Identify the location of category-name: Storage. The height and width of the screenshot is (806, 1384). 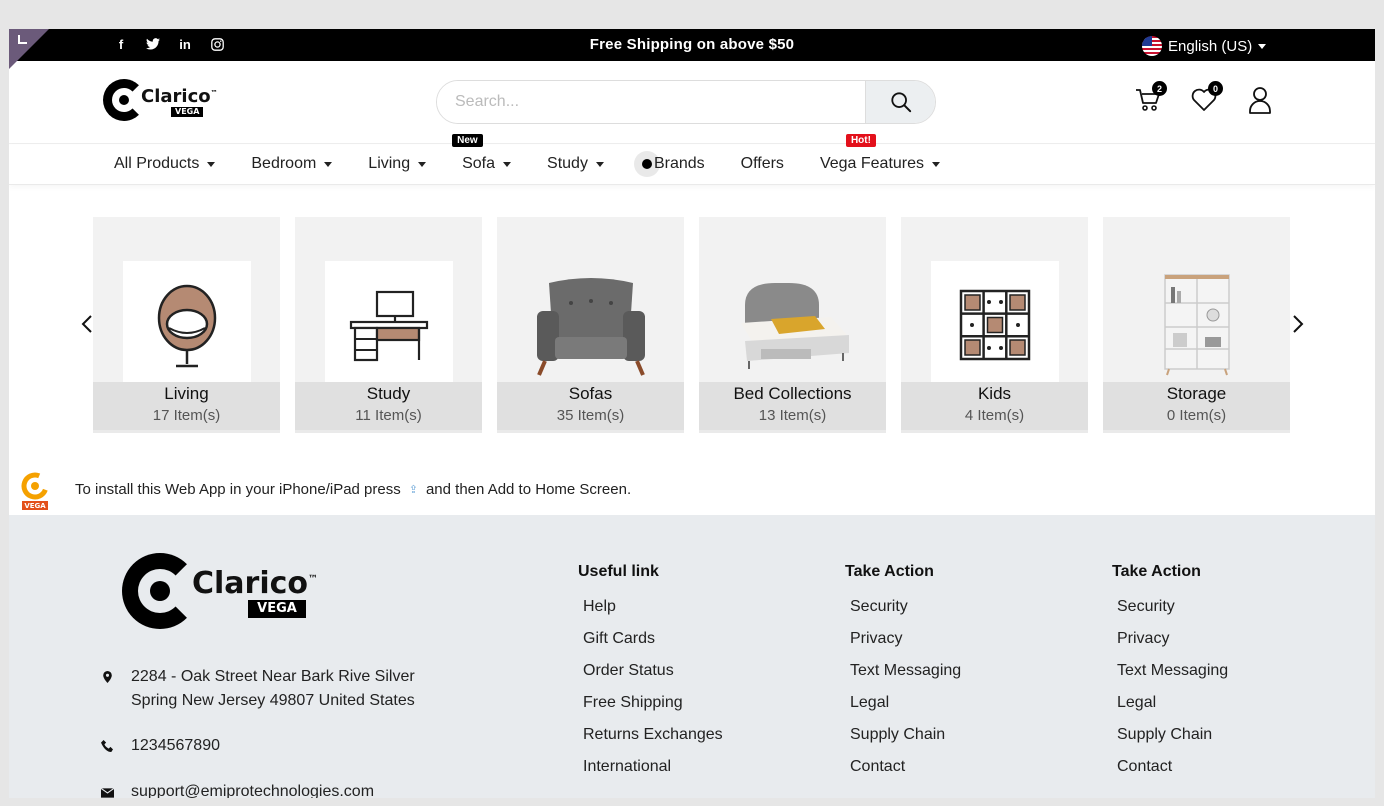
(1196, 393).